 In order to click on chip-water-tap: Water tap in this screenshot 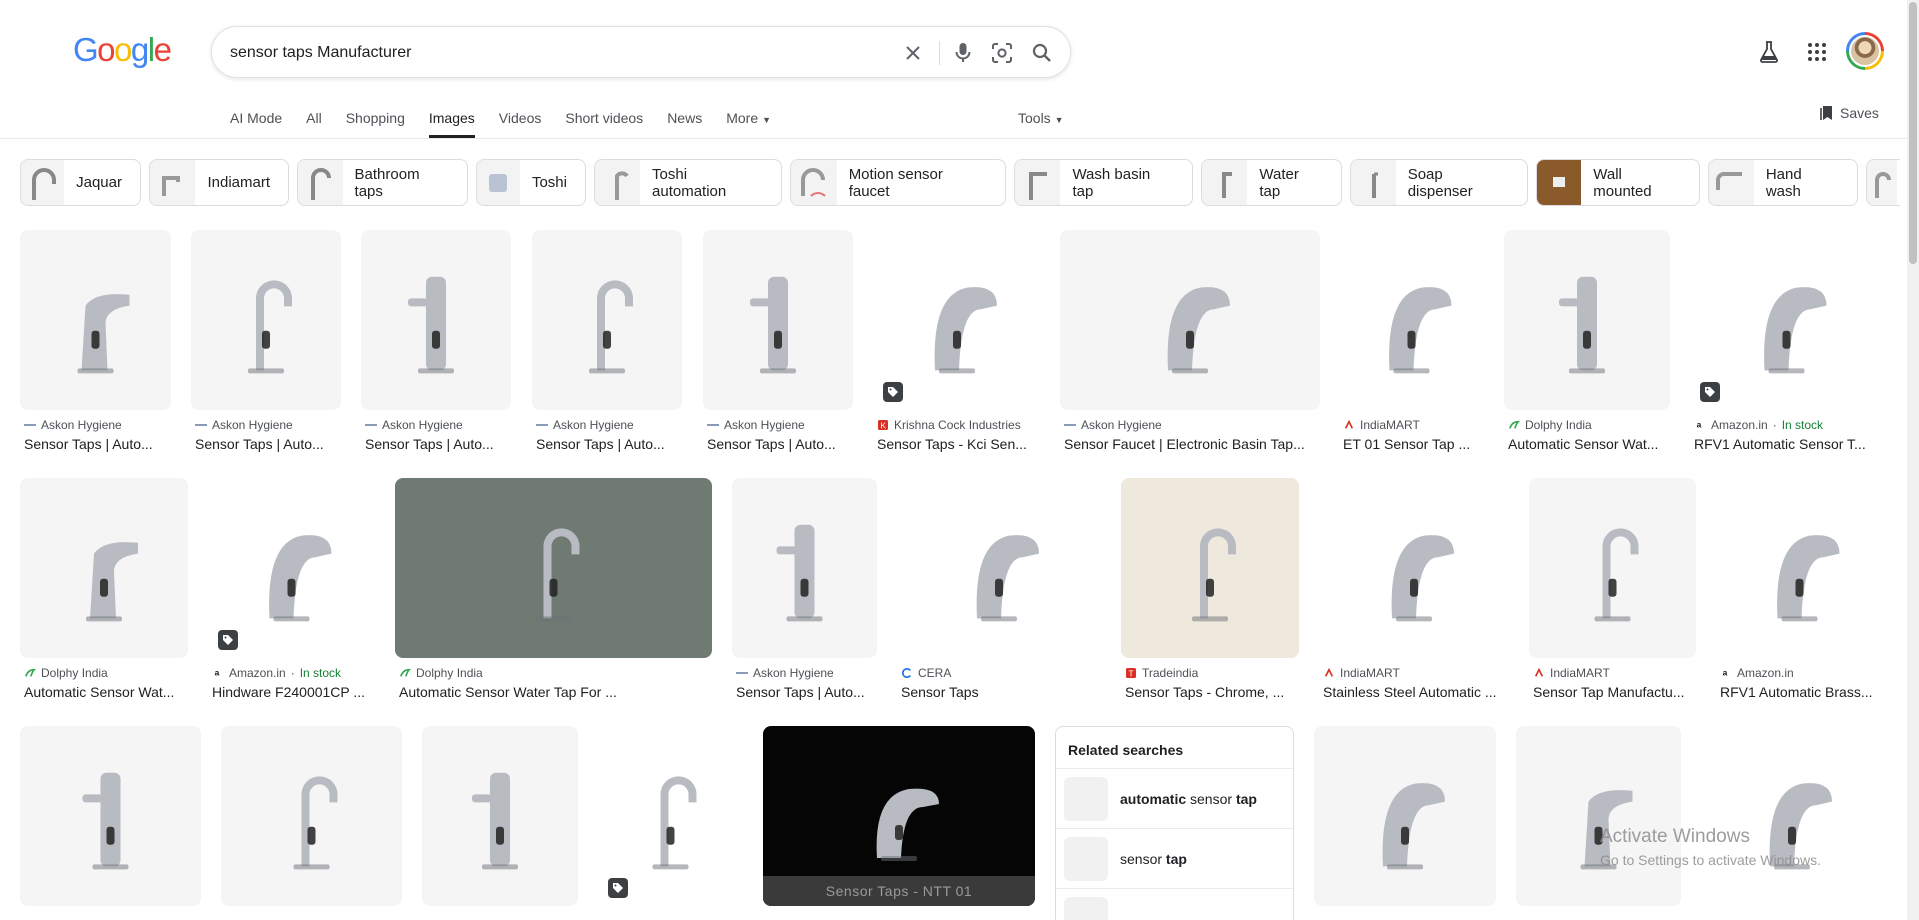, I will do `click(1271, 182)`.